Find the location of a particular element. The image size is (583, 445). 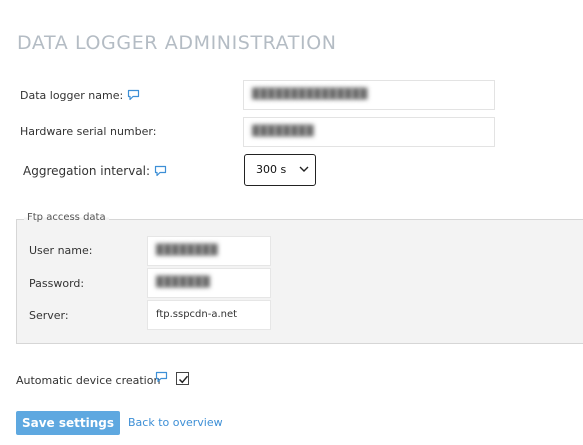

ftp-server-value: ftp.sspcdn-a.net is located at coordinates (197, 314).